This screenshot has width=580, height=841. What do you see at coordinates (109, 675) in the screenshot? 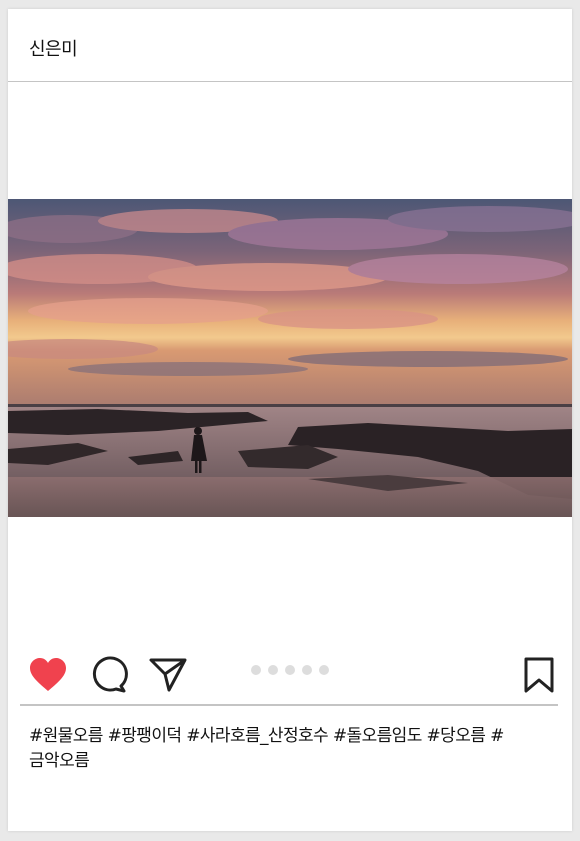
I see `comment-icon` at bounding box center [109, 675].